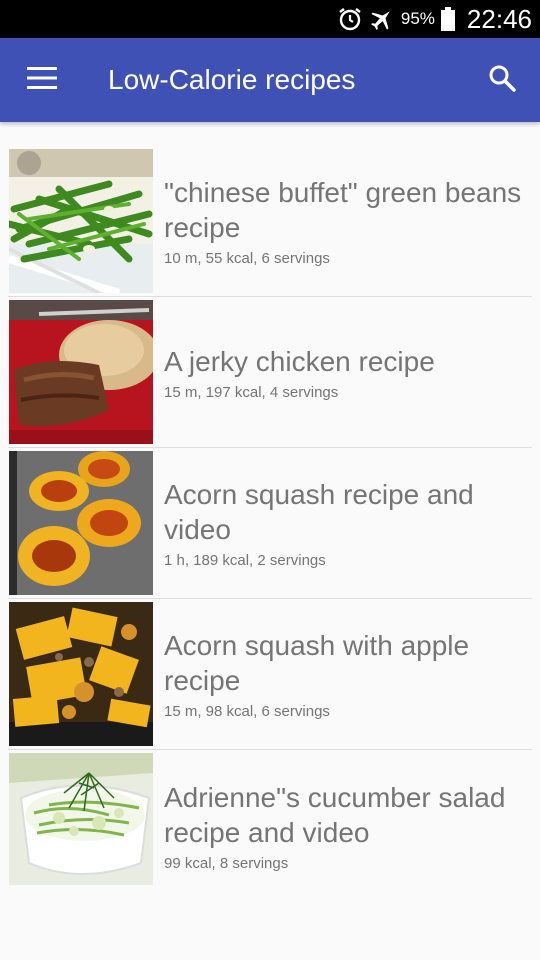  I want to click on search-icon, so click(502, 80).